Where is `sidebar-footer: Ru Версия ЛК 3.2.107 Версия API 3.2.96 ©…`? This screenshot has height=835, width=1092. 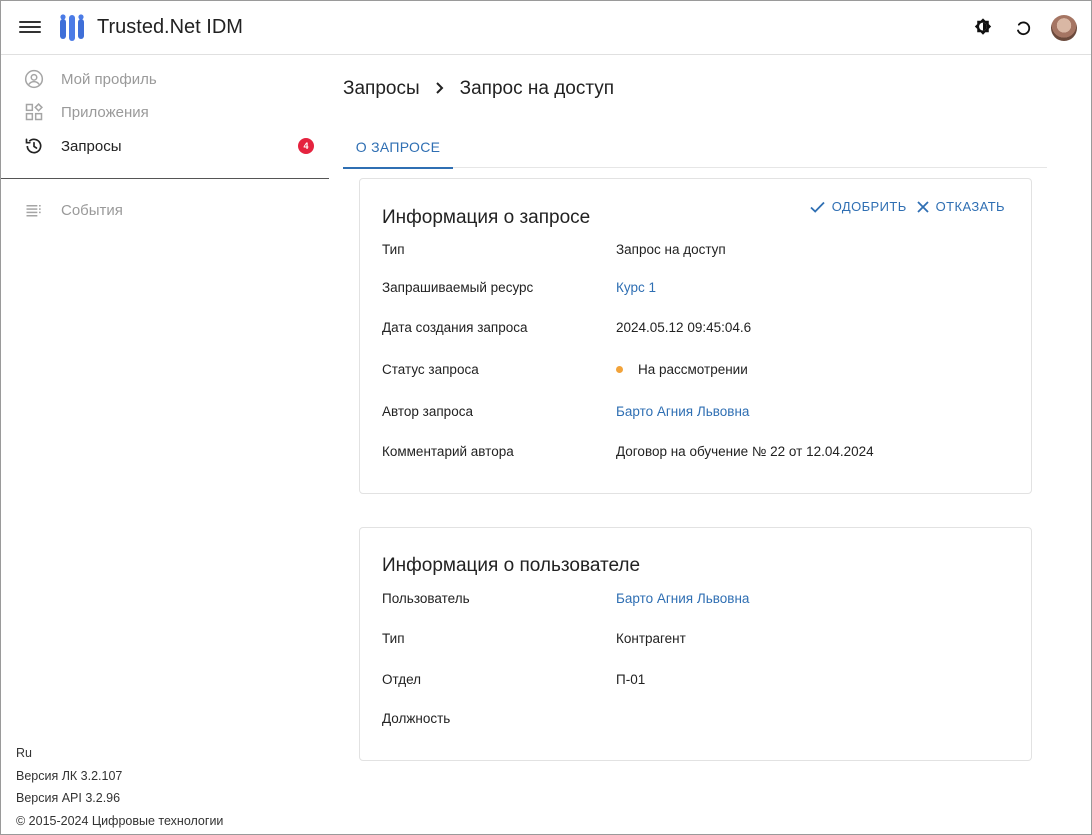
sidebar-footer: Ru Версия ЛК 3.2.107 Версия API 3.2.96 ©… is located at coordinates (119, 787).